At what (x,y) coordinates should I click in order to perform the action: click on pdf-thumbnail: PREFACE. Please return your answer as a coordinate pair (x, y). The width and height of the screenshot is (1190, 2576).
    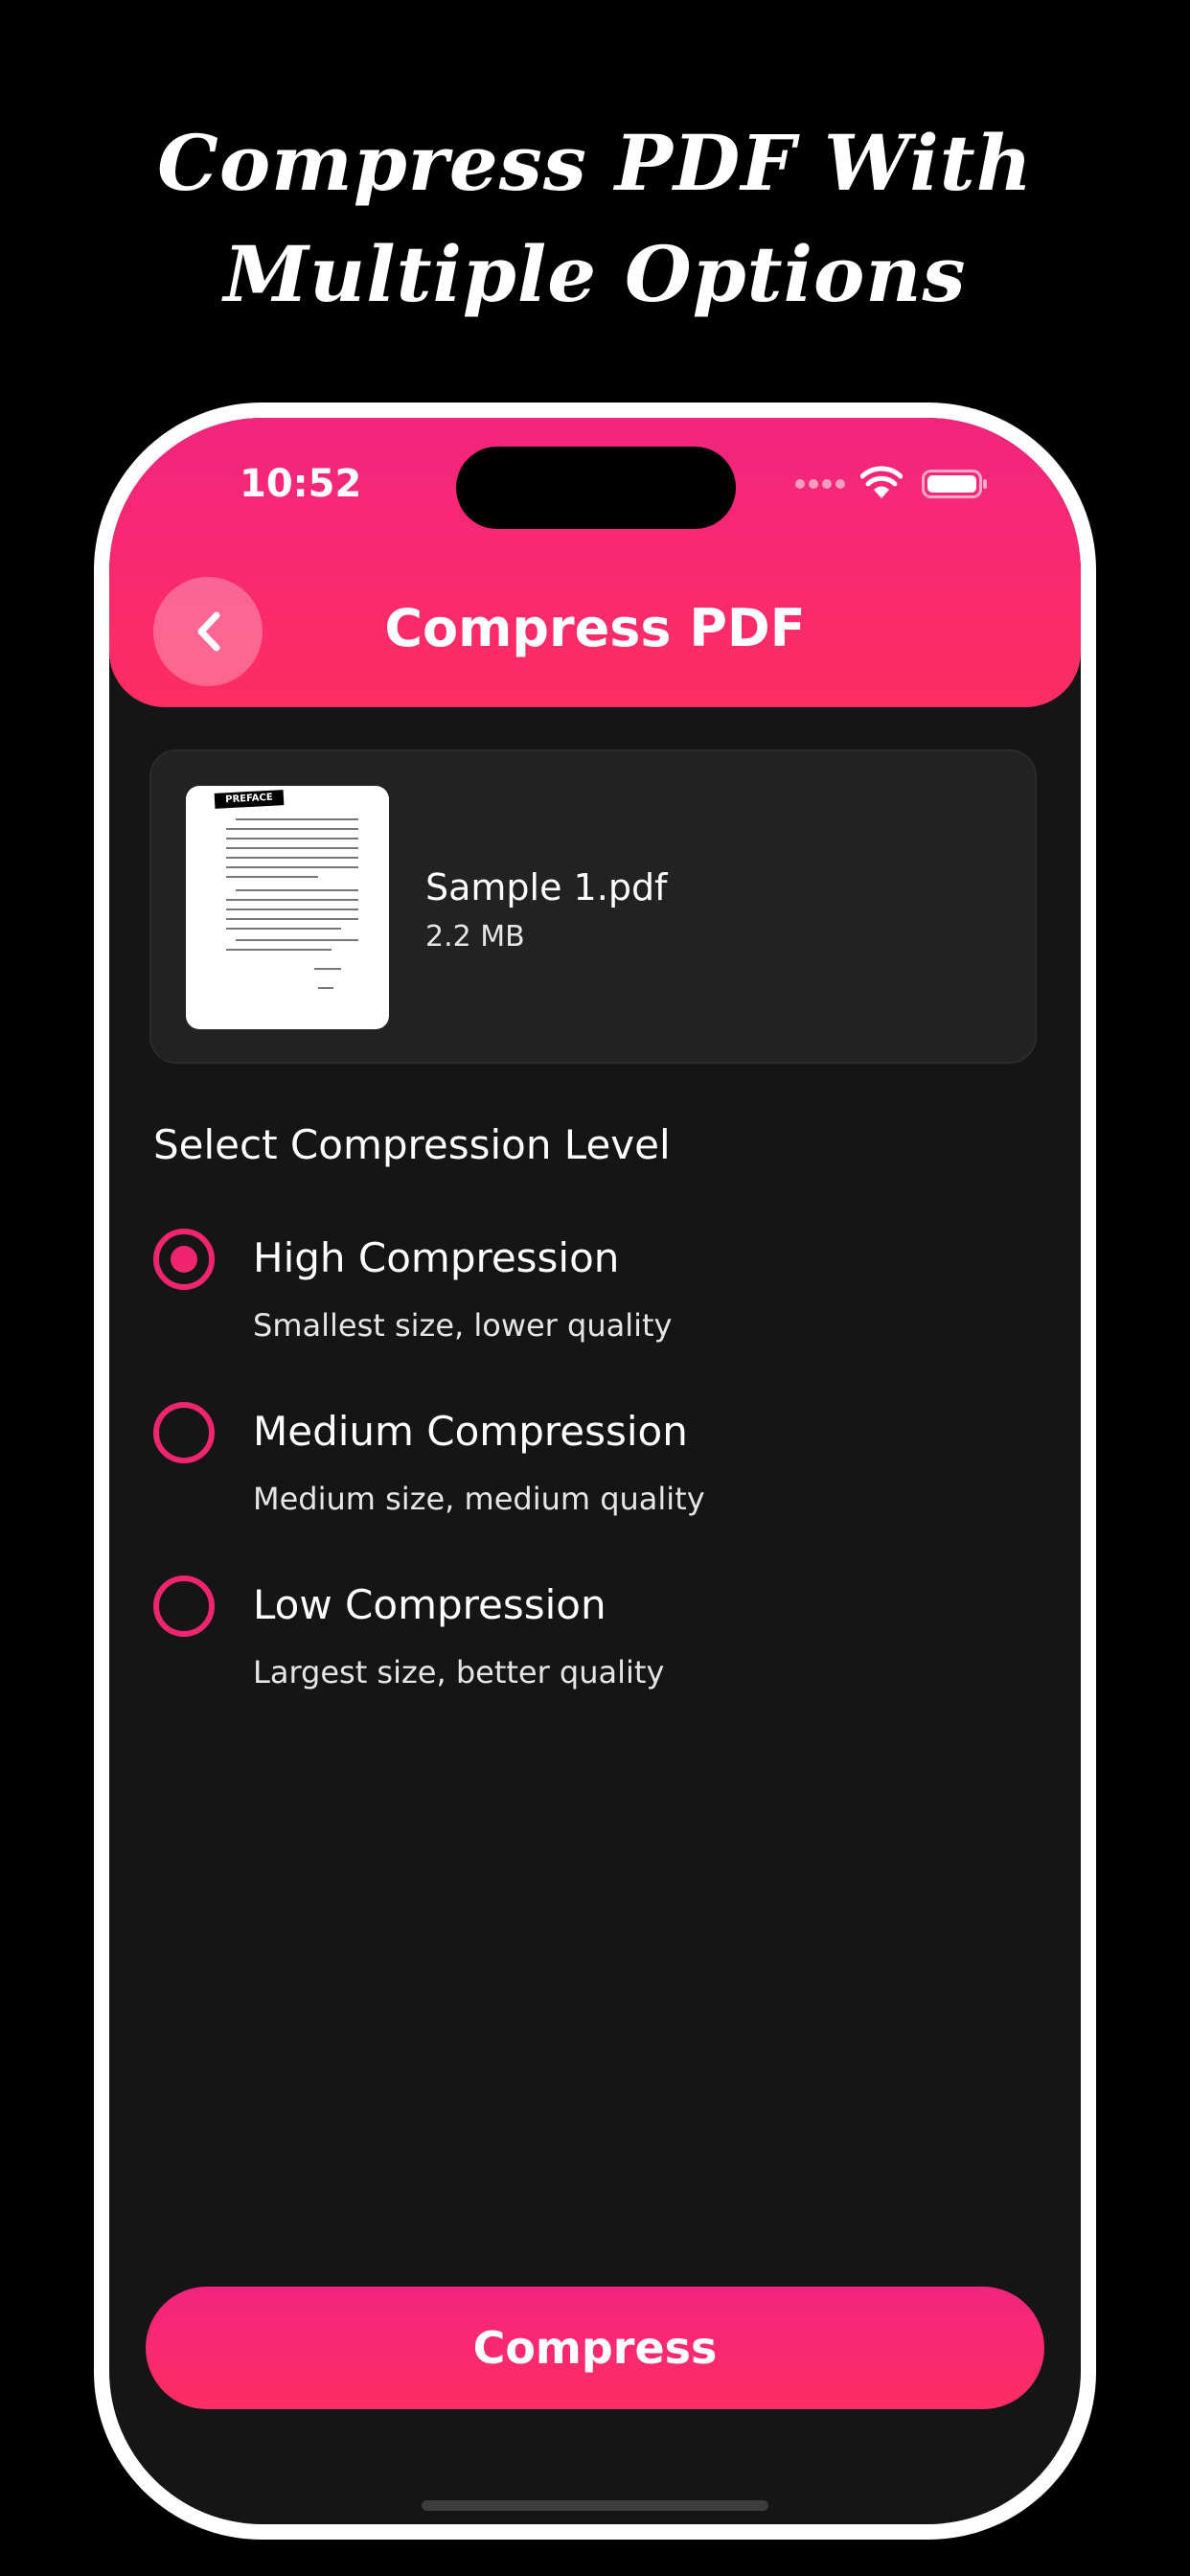
    Looking at the image, I should click on (287, 907).